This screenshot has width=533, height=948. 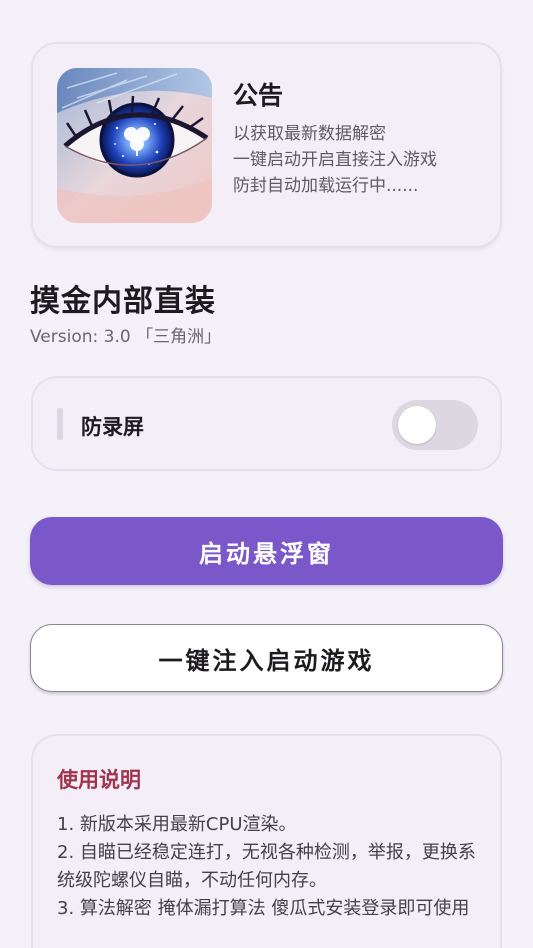 I want to click on eye-with-clover-icon, so click(x=134, y=145).